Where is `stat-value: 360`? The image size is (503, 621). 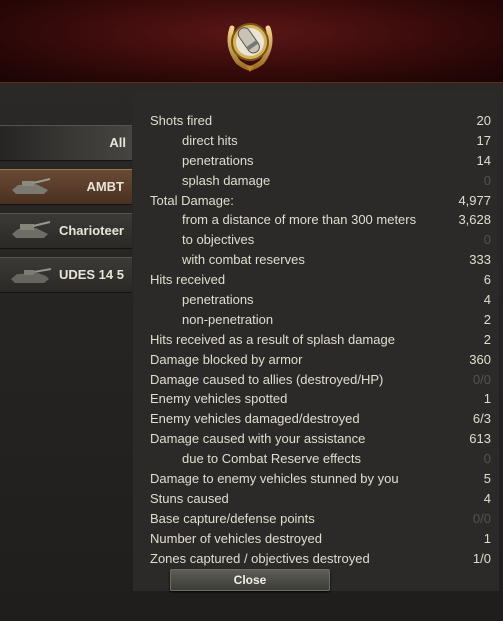
stat-value: 360 is located at coordinates (480, 359).